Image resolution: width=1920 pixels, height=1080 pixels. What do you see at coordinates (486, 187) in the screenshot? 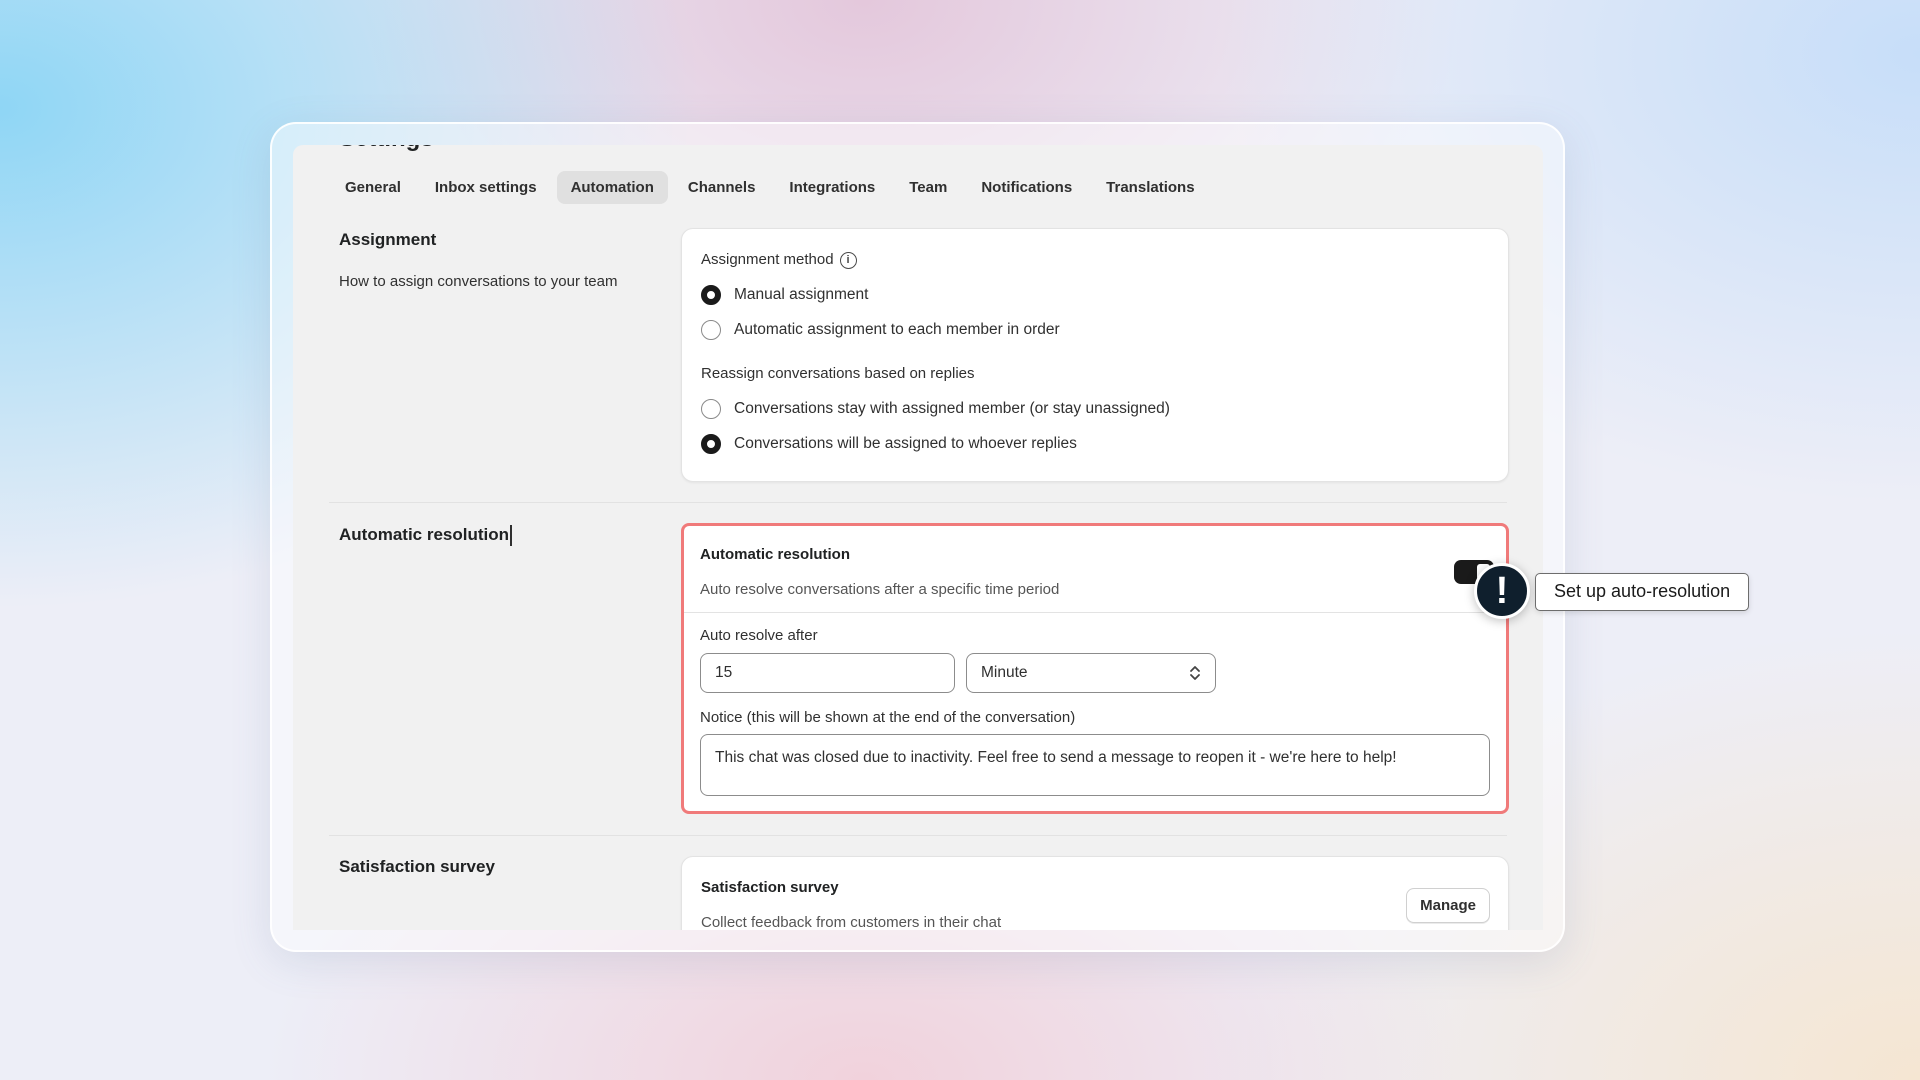
I see `tab-inbox-settings: Inbox settings` at bounding box center [486, 187].